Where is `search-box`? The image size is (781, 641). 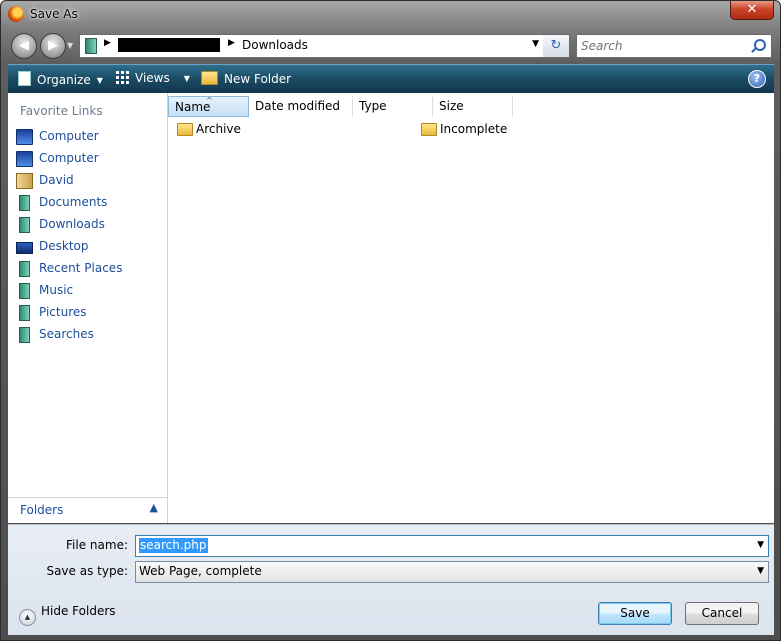 search-box is located at coordinates (674, 46).